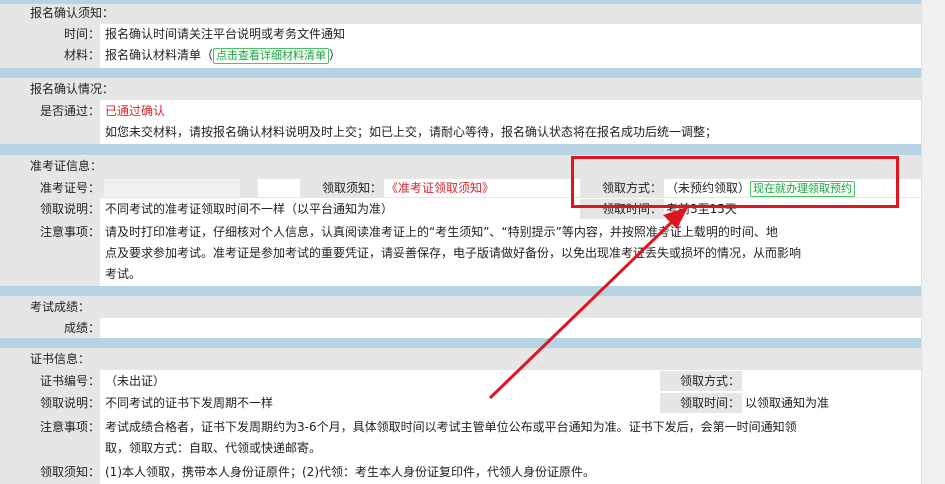 The width and height of the screenshot is (945, 484). I want to click on annotation-arrow, so click(588, 303).